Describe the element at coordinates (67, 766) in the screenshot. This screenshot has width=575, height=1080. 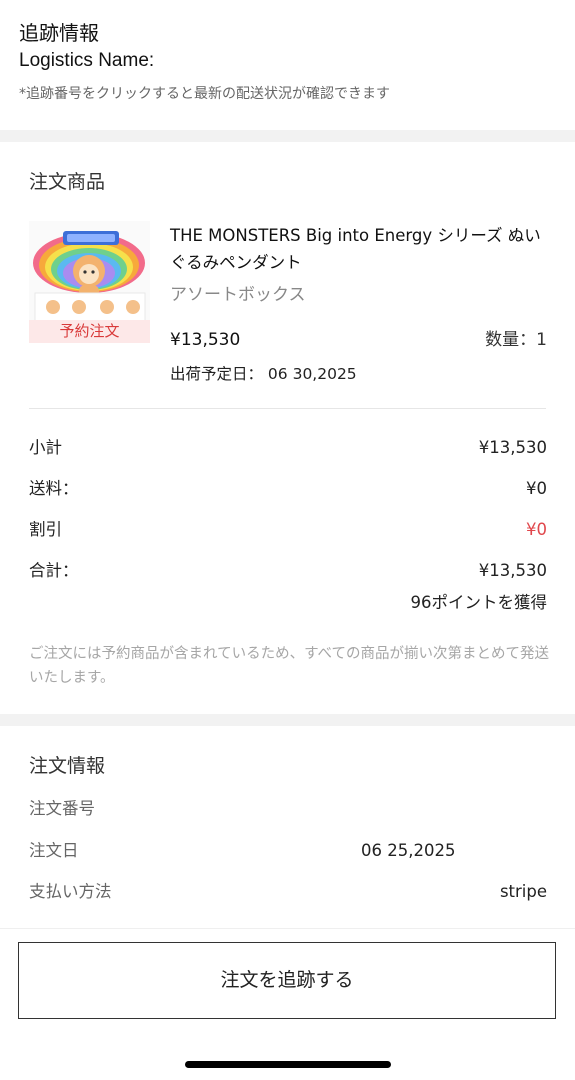
I see `order-info-title: 注文情報` at that location.